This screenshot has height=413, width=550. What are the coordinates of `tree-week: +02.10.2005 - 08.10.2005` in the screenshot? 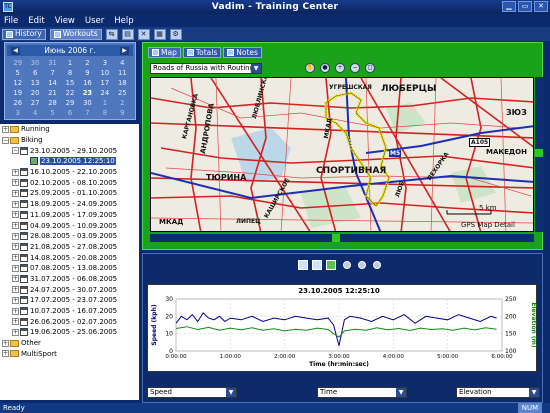 It's located at (69, 182).